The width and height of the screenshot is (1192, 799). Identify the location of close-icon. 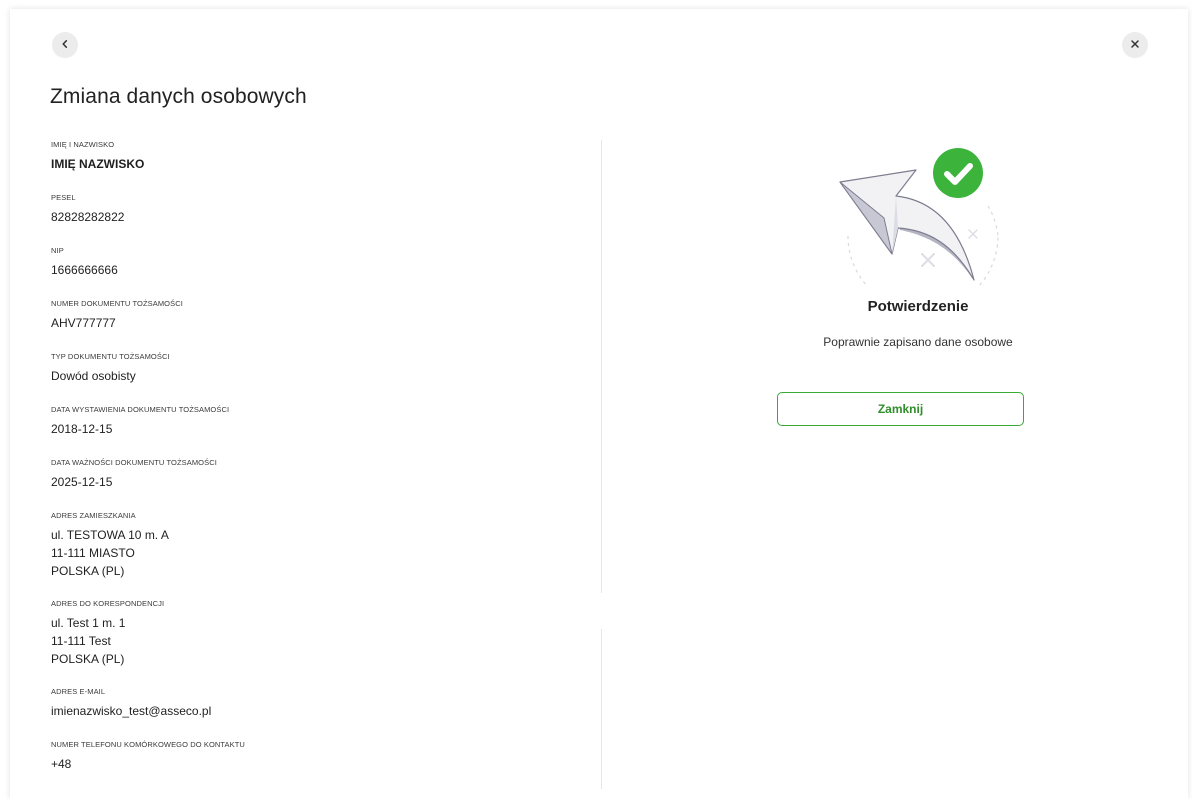
(1135, 45).